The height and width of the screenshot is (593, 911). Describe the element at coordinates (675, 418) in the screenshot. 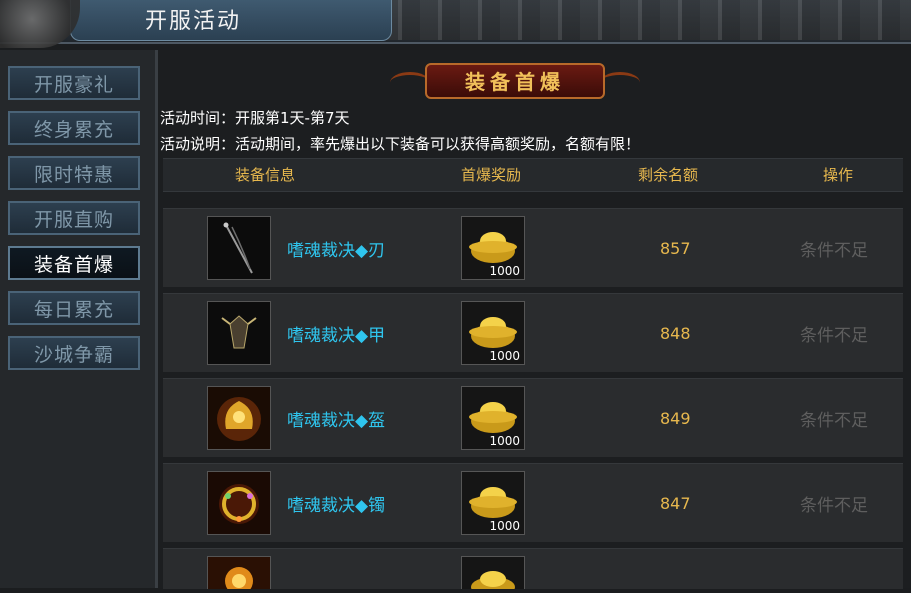

I see `remaining-count: 849` at that location.